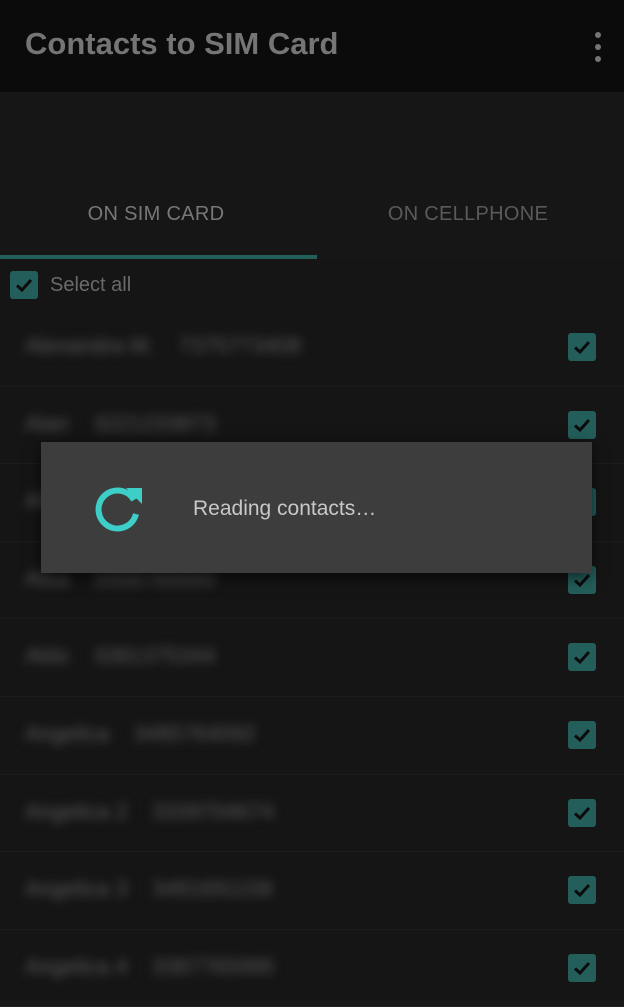  What do you see at coordinates (118, 509) in the screenshot?
I see `refresh-icon` at bounding box center [118, 509].